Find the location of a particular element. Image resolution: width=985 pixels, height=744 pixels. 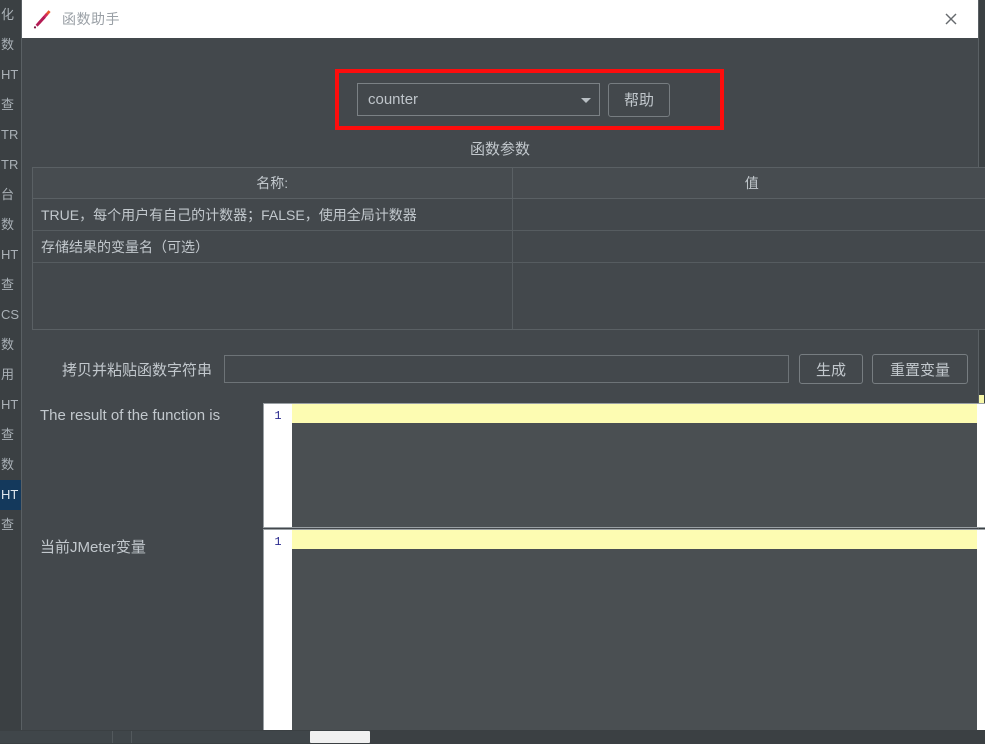

table-row: 存储结果的变量名（可选） is located at coordinates (509, 246).